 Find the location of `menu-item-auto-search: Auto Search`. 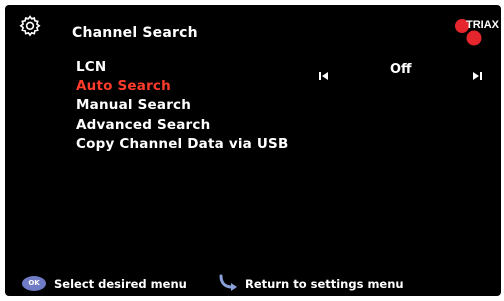

menu-item-auto-search: Auto Search is located at coordinates (123, 86).